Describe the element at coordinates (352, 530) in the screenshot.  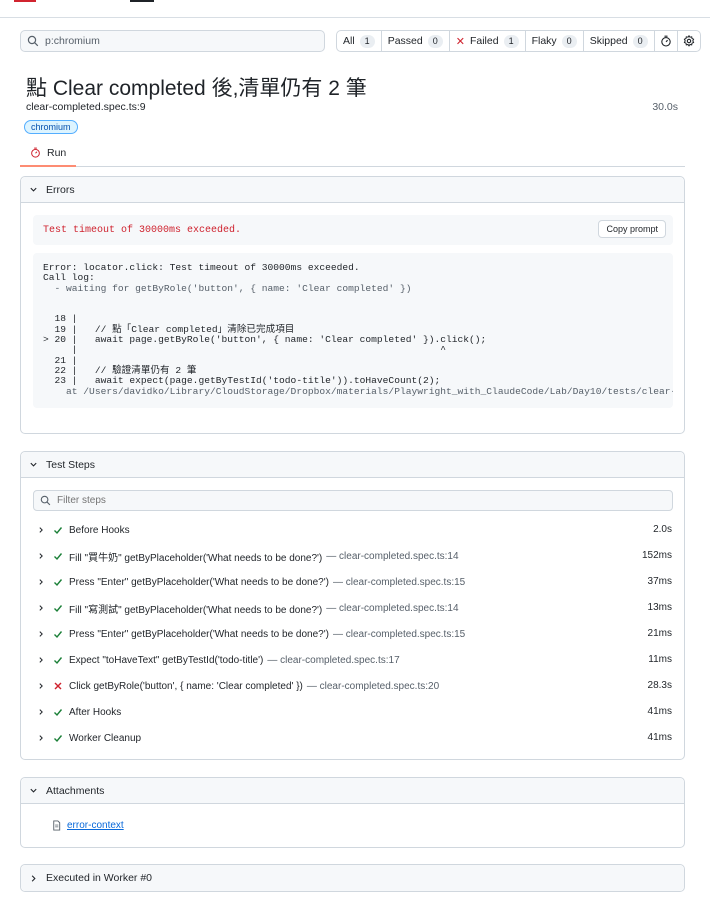
I see `step-row: Before Hooks 2.0s` at that location.